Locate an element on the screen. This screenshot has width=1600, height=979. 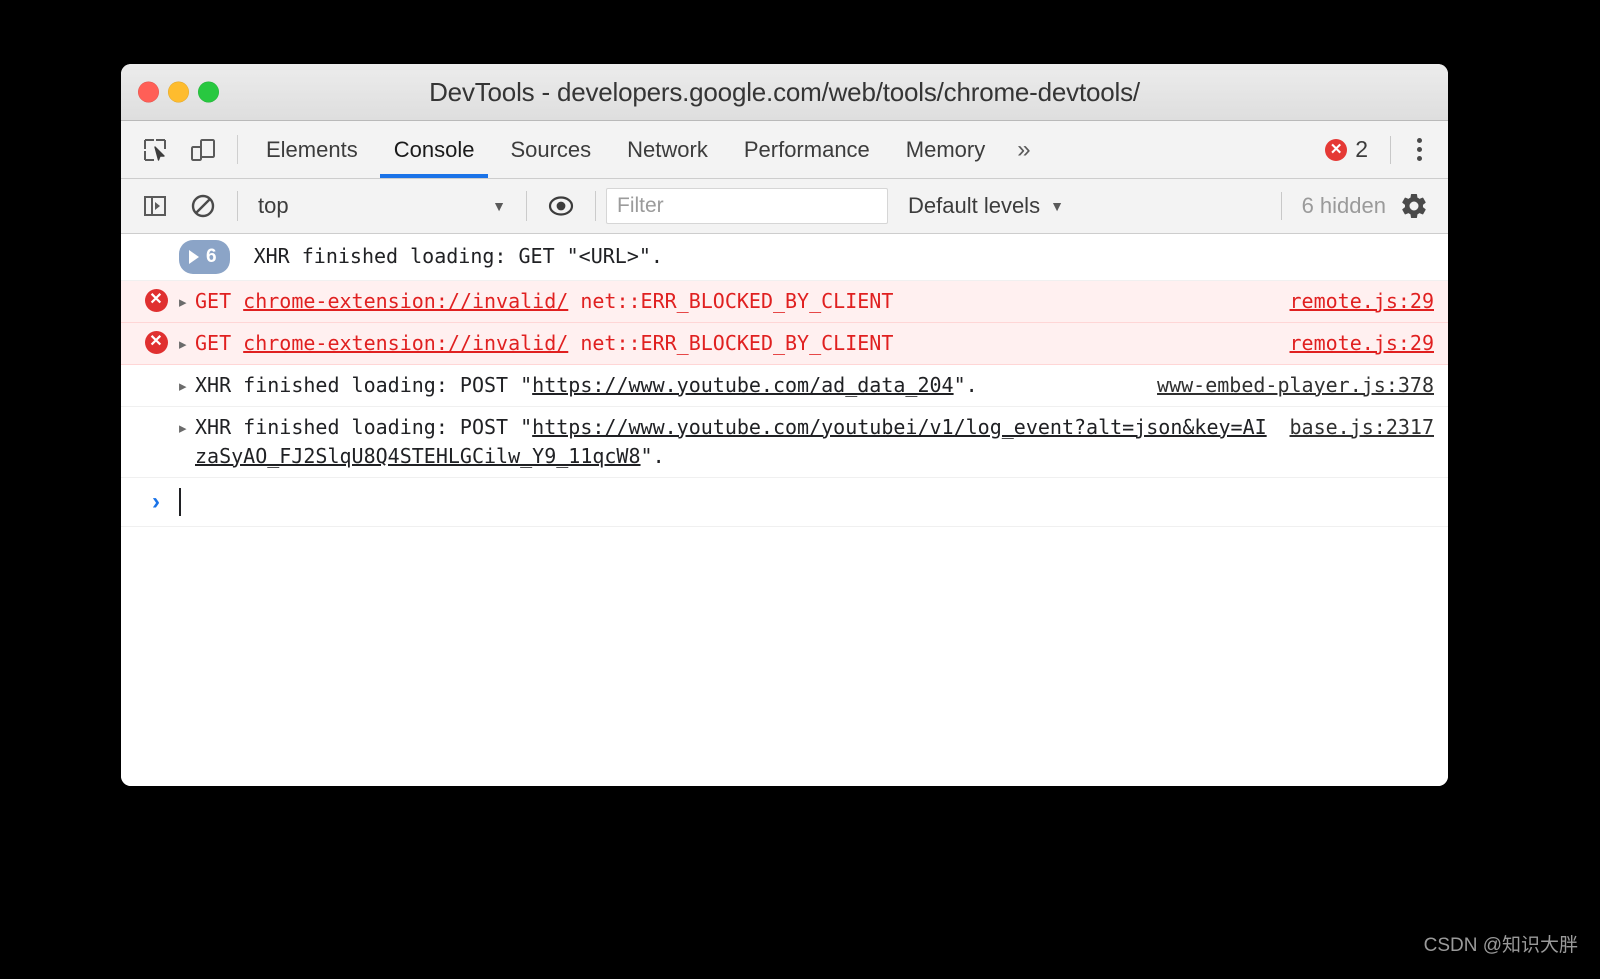
clear-console-button is located at coordinates (203, 206).